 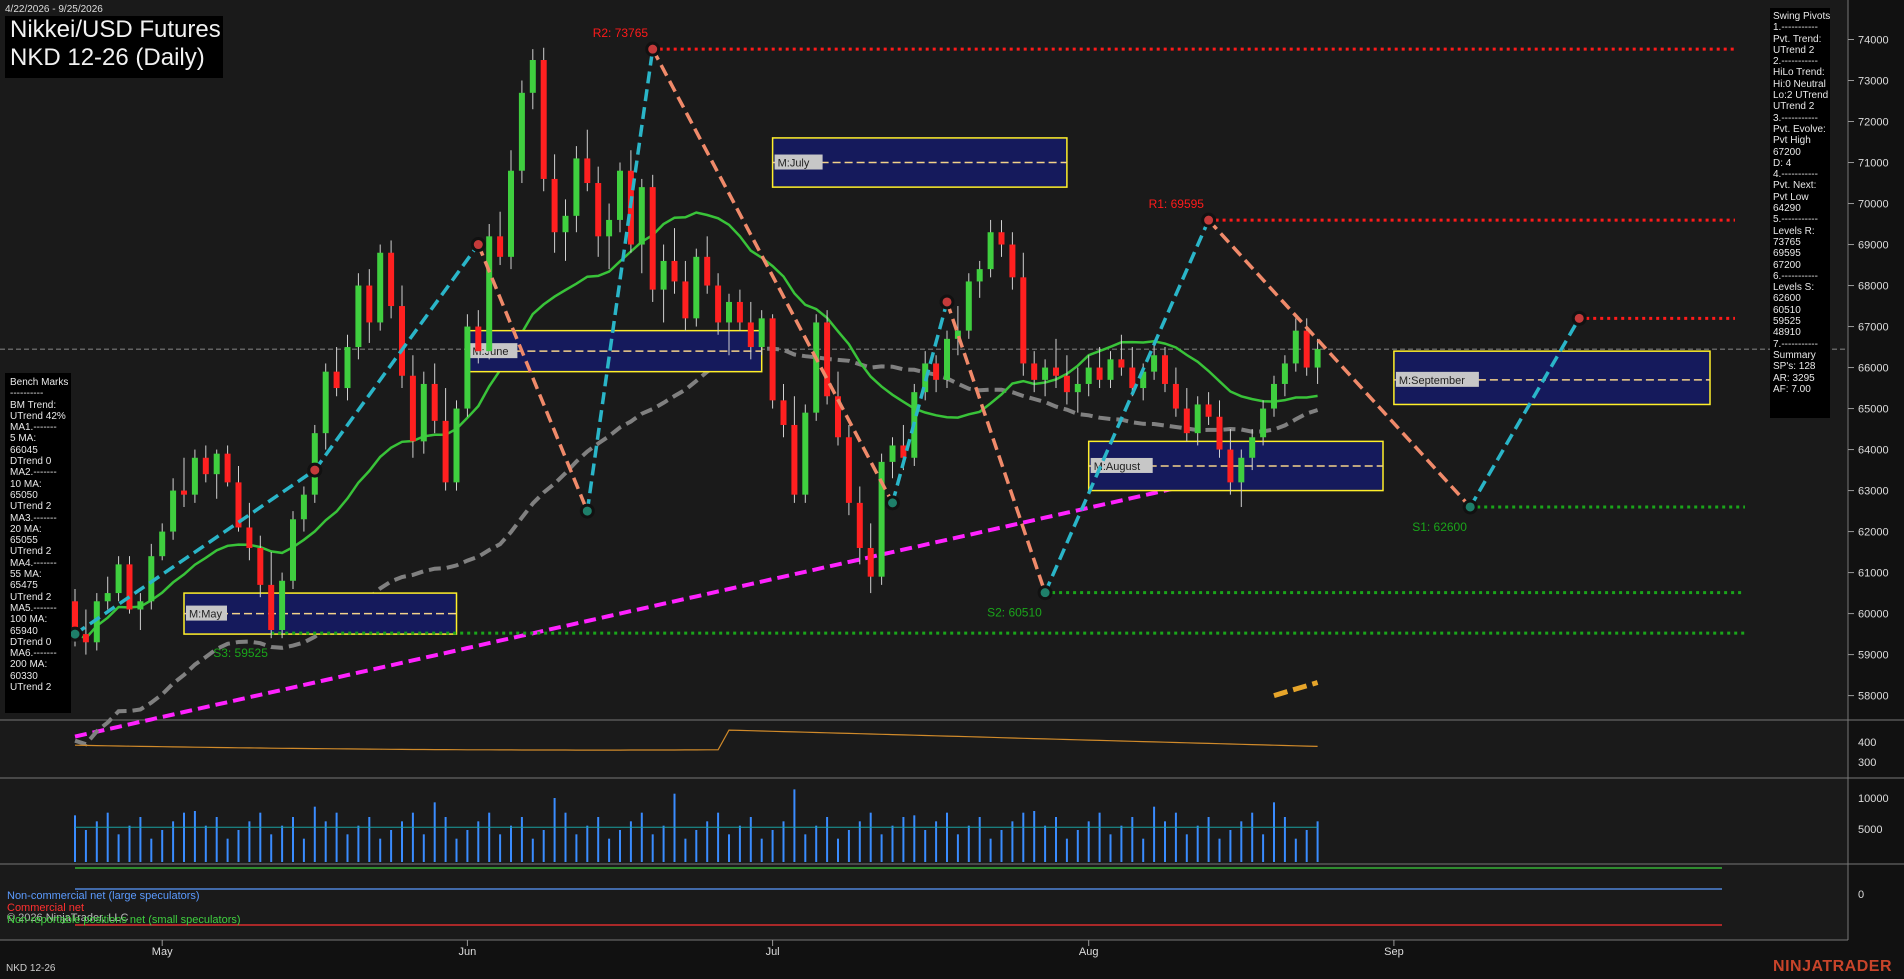 What do you see at coordinates (1787, 242) in the screenshot?
I see `swing-pivot-line: 73765` at bounding box center [1787, 242].